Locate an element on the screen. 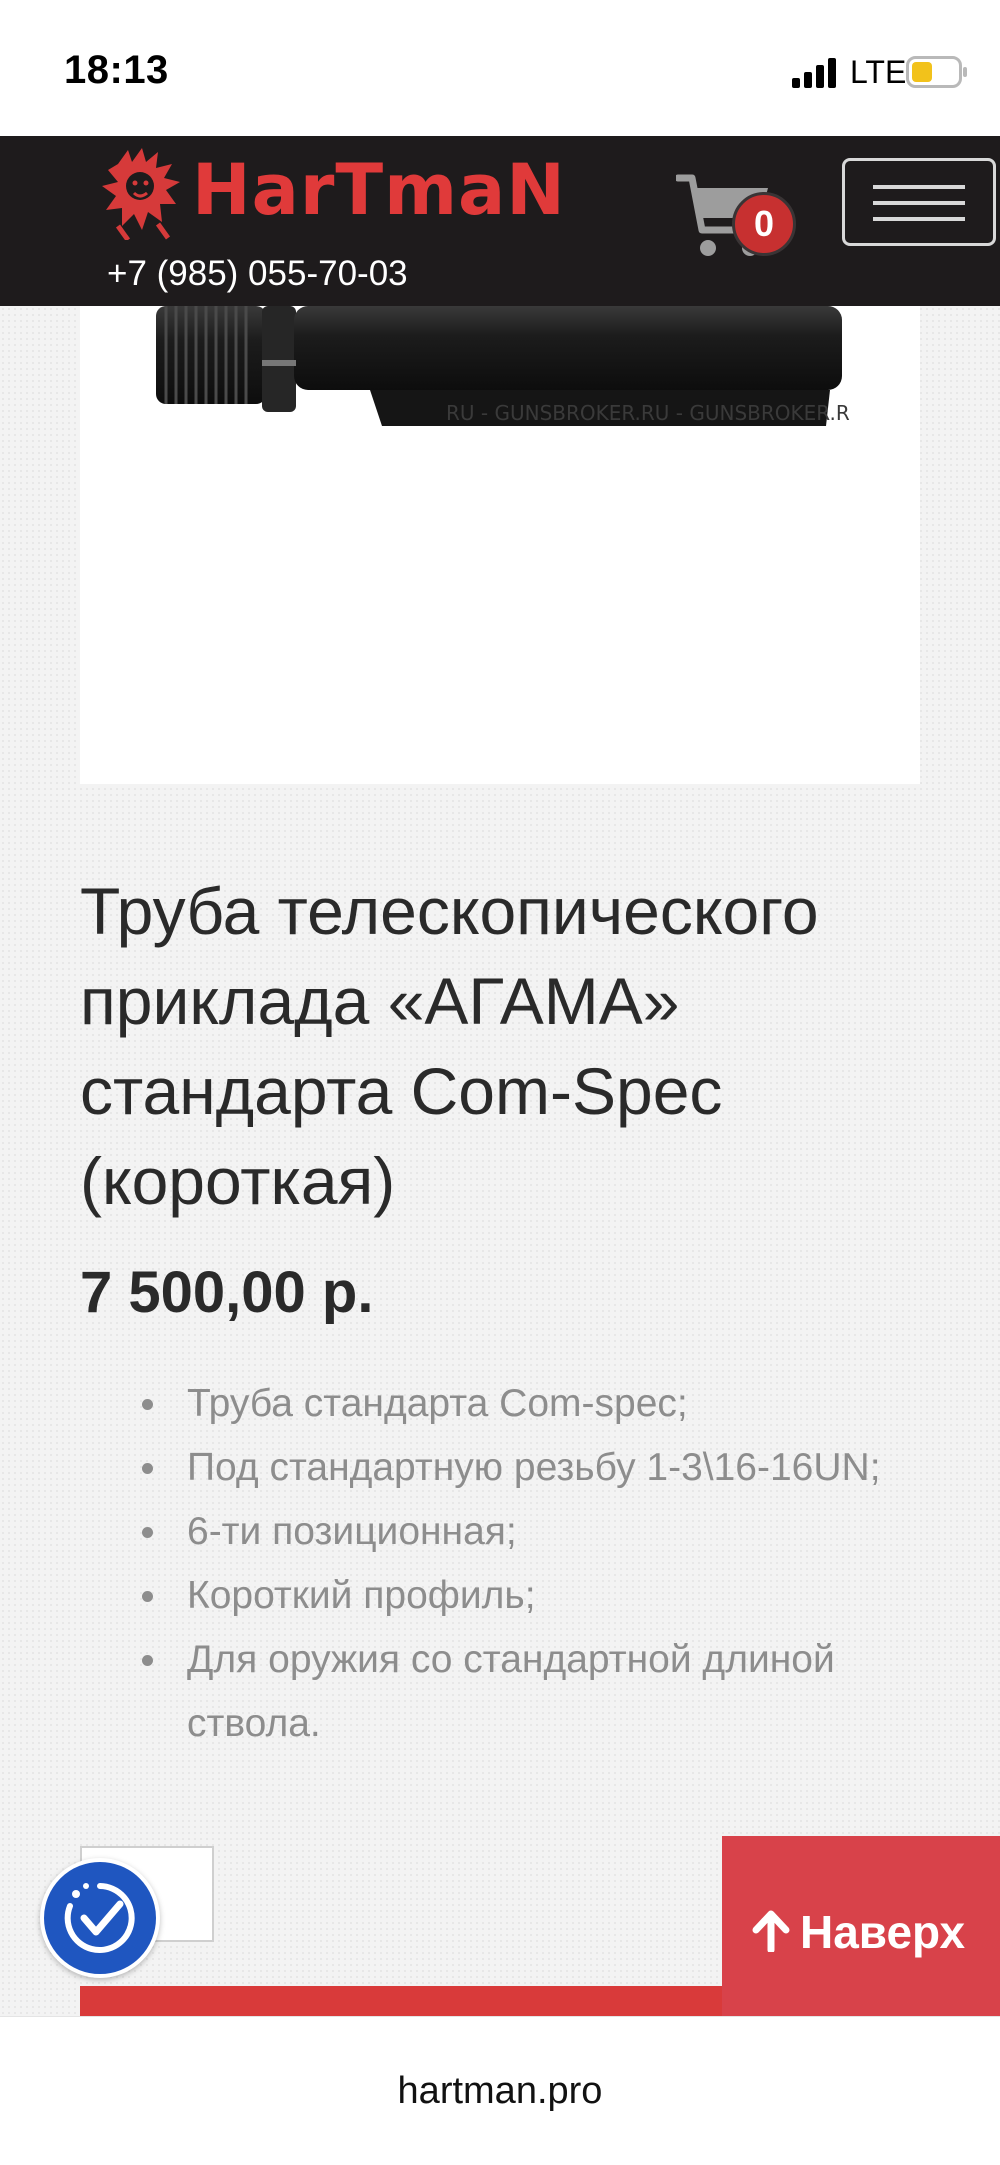  site-header: HarTmaN +7 (985) 055-70-03 0 is located at coordinates (500, 221).